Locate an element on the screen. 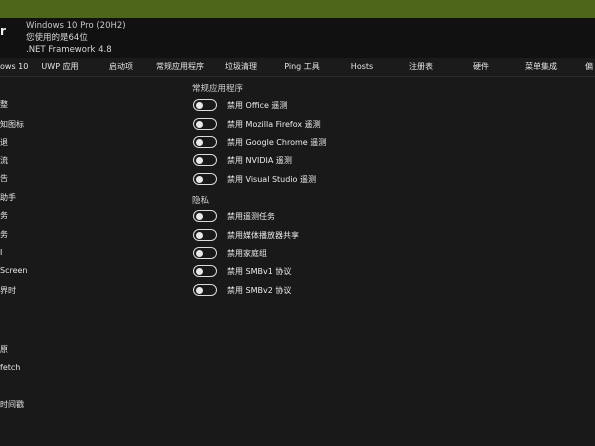 Image resolution: width=595 pixels, height=446 pixels. tab-registry: 注册表 is located at coordinates (421, 67).